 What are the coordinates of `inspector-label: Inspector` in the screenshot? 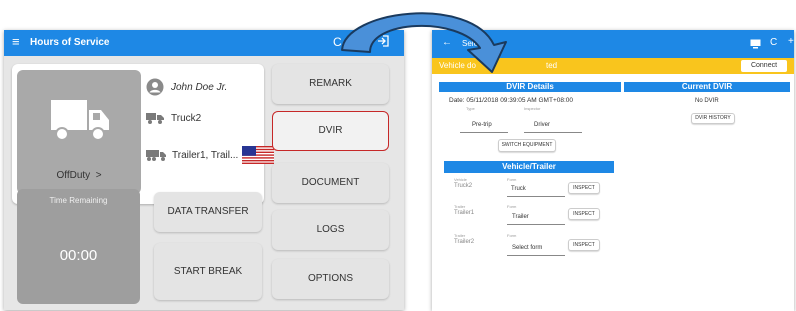 It's located at (532, 108).